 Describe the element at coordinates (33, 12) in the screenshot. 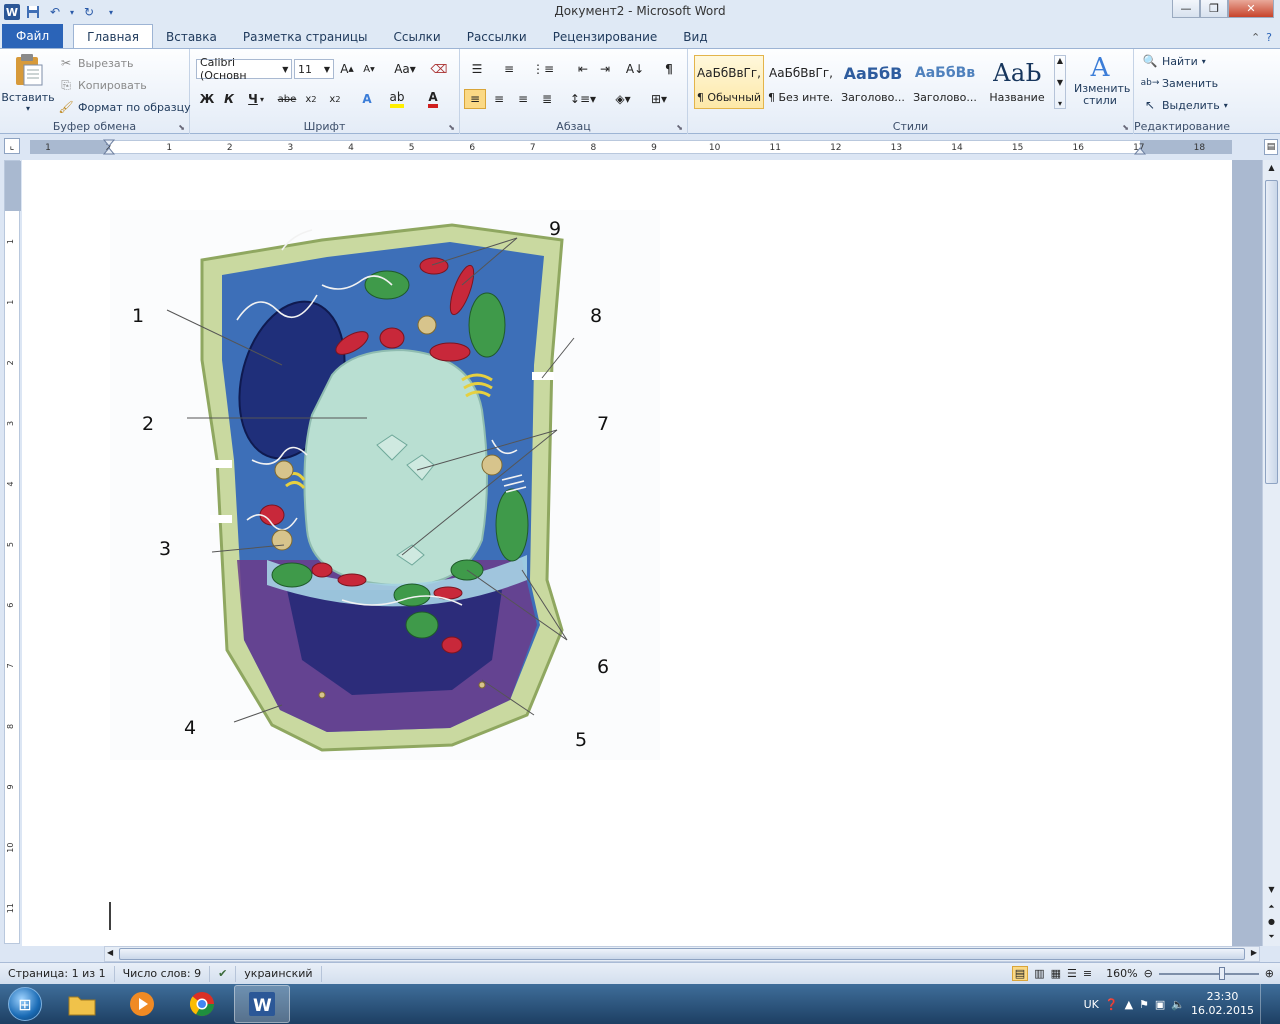

I see `save-icon` at that location.